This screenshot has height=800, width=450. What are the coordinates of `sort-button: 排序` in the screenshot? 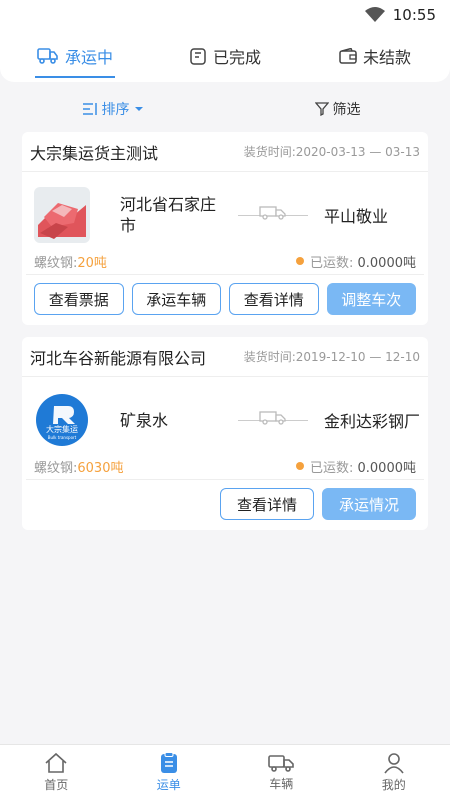 It's located at (112, 109).